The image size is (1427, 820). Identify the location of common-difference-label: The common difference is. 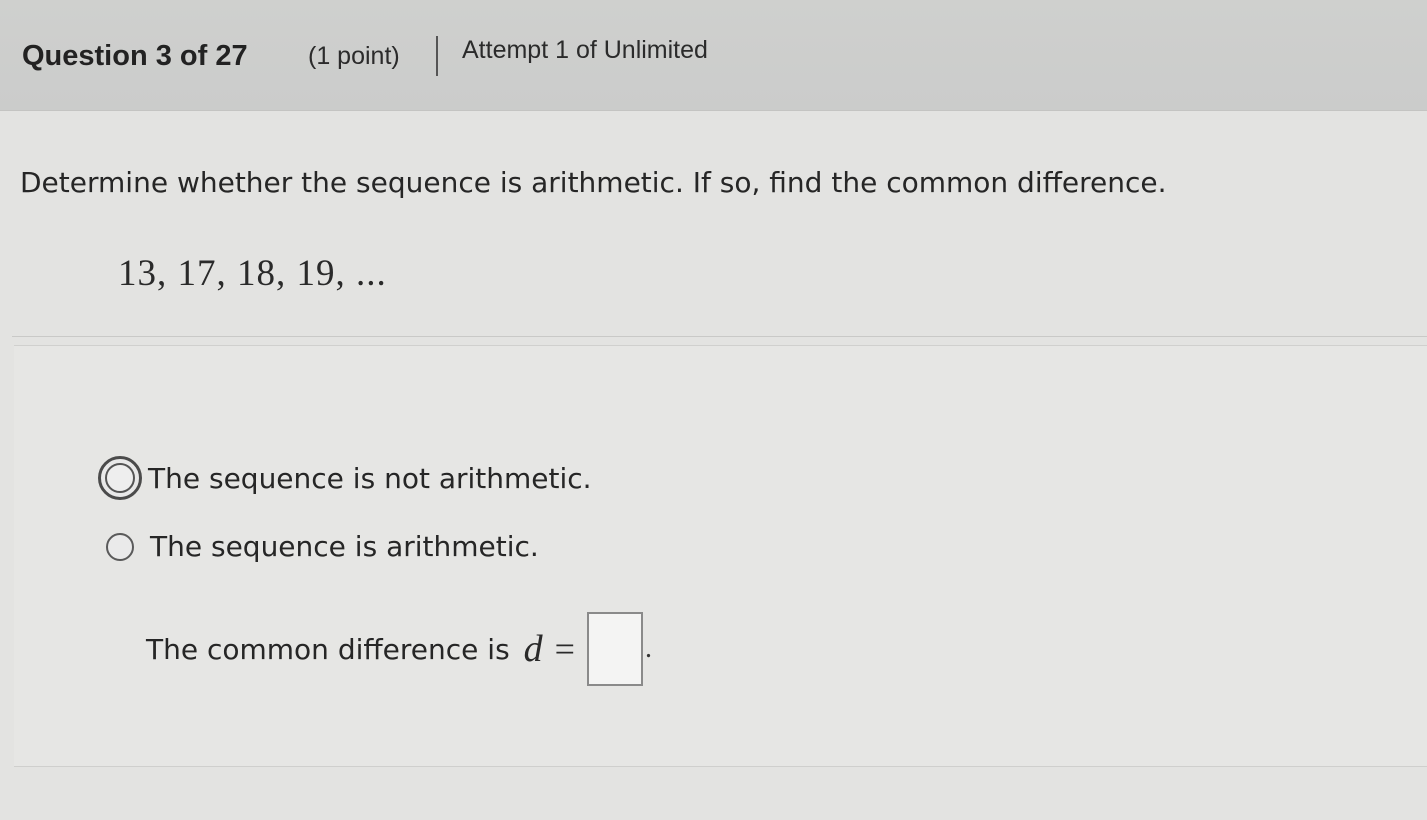
(328, 649).